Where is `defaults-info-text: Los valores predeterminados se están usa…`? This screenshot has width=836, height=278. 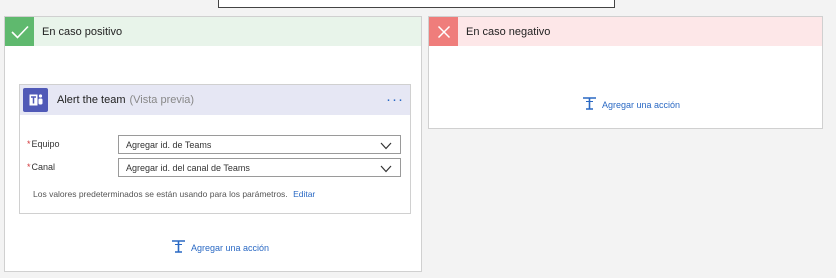
defaults-info-text: Los valores predeterminados se están usa… is located at coordinates (160, 194).